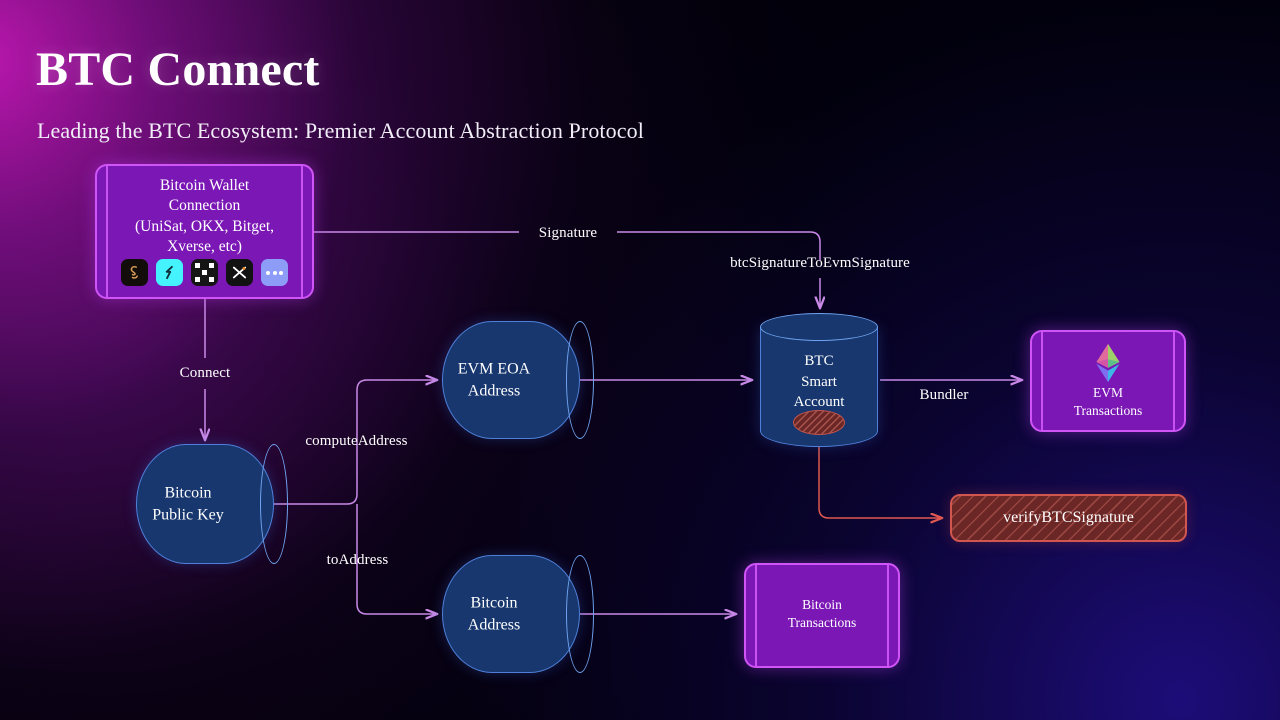  I want to click on edge-label-connect: Connect, so click(205, 373).